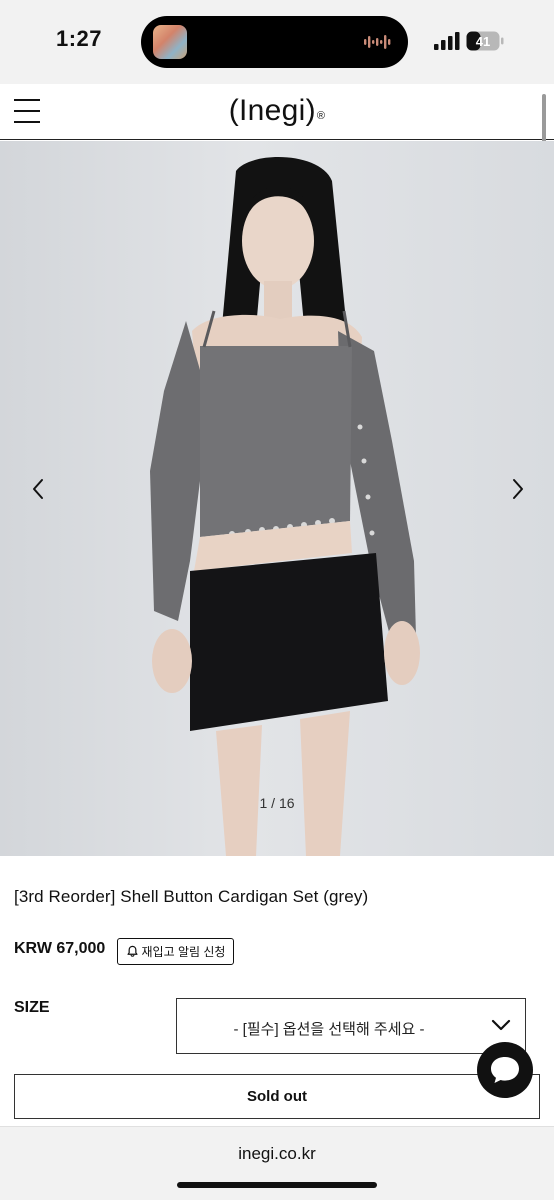 This screenshot has height=1200, width=554. I want to click on size-option-label: SIZE, so click(32, 1007).